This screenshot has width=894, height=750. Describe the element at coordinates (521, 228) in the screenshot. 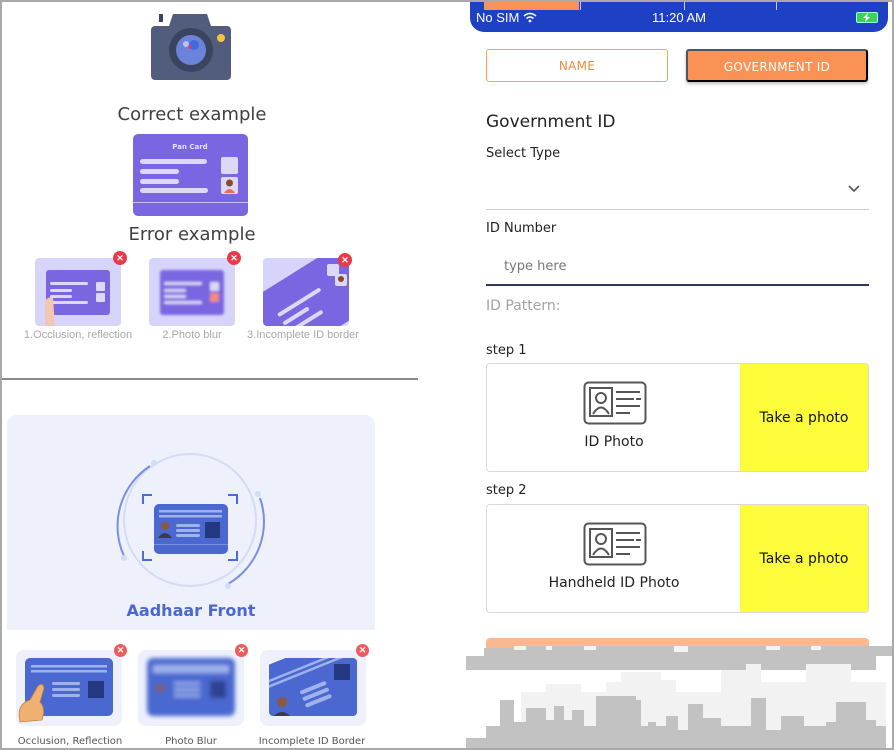

I see `id-number-label: ID Number` at that location.